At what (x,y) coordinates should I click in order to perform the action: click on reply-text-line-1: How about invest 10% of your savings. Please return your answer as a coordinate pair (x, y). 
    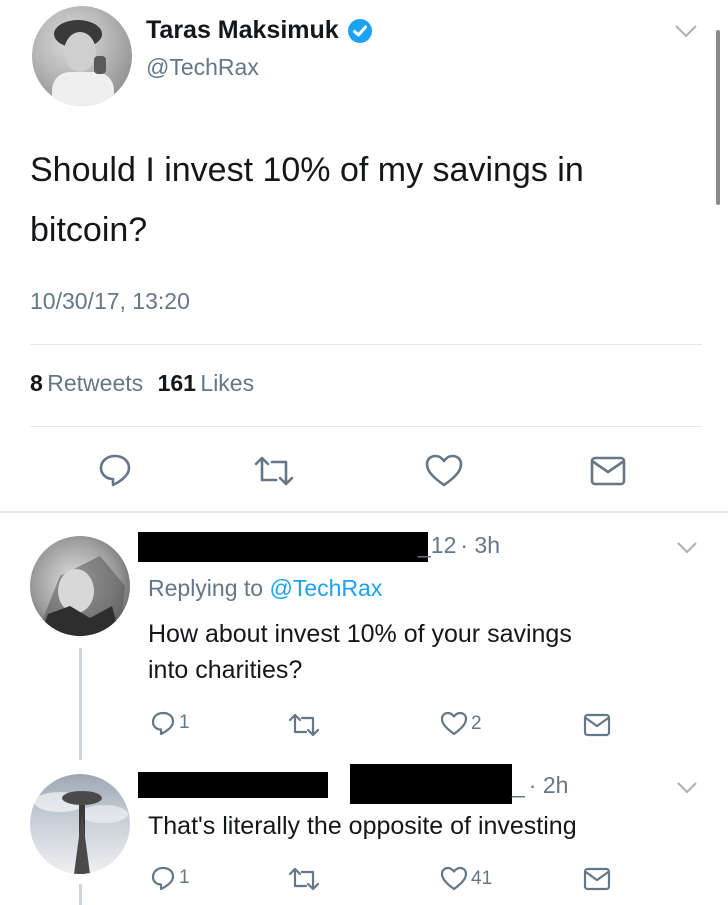
    Looking at the image, I should click on (360, 634).